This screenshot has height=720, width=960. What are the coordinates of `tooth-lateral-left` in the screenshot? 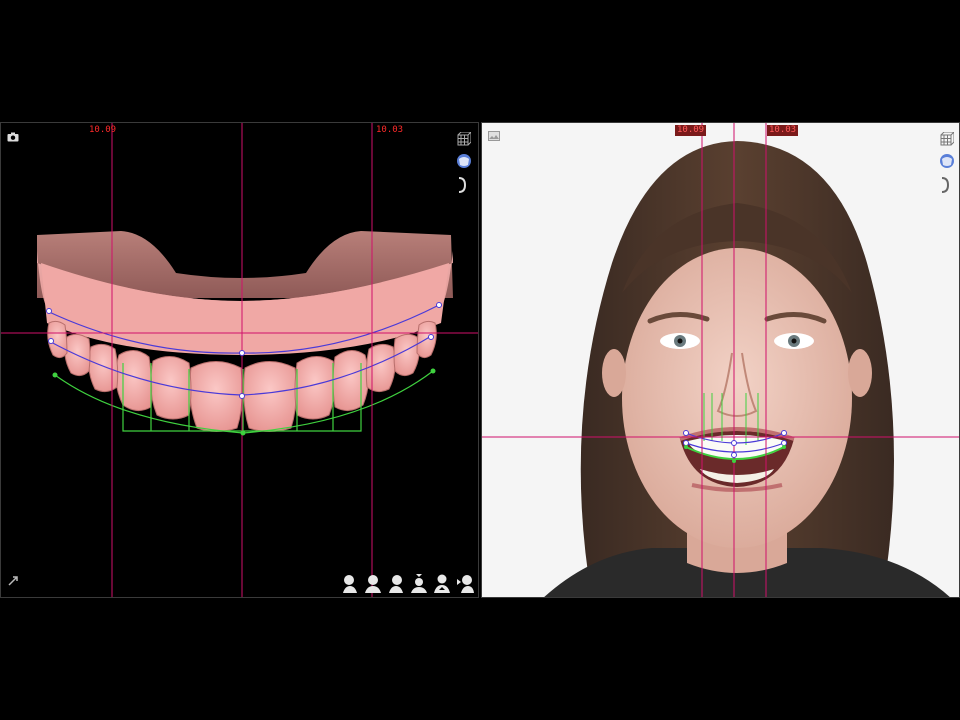 It's located at (171, 388).